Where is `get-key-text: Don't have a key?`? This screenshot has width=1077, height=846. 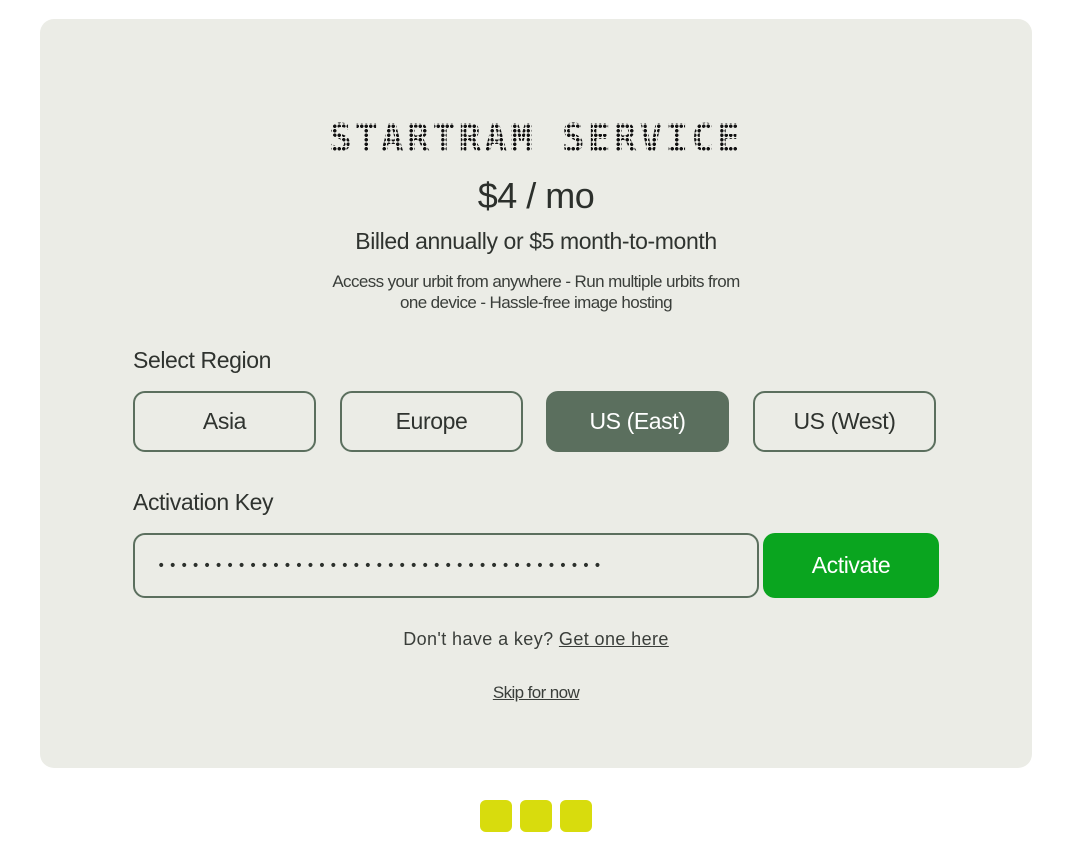
get-key-text: Don't have a key? is located at coordinates (478, 639).